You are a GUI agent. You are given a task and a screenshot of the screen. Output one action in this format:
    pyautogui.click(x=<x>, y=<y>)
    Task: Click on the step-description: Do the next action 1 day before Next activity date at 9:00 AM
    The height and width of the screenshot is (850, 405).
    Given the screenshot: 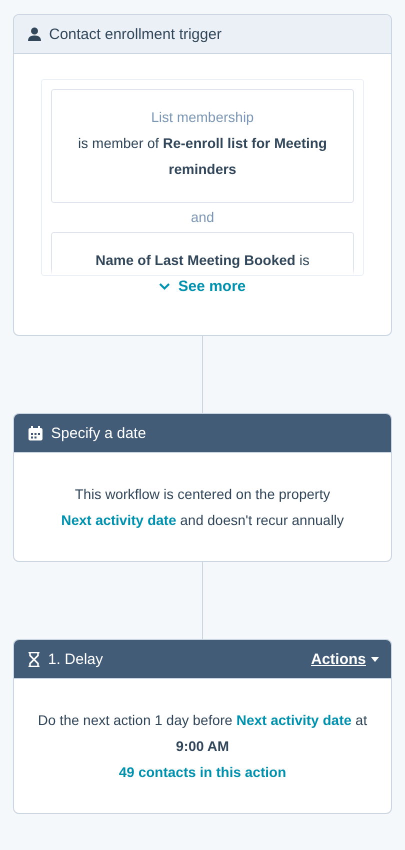 What is the action you would take?
    pyautogui.click(x=202, y=733)
    